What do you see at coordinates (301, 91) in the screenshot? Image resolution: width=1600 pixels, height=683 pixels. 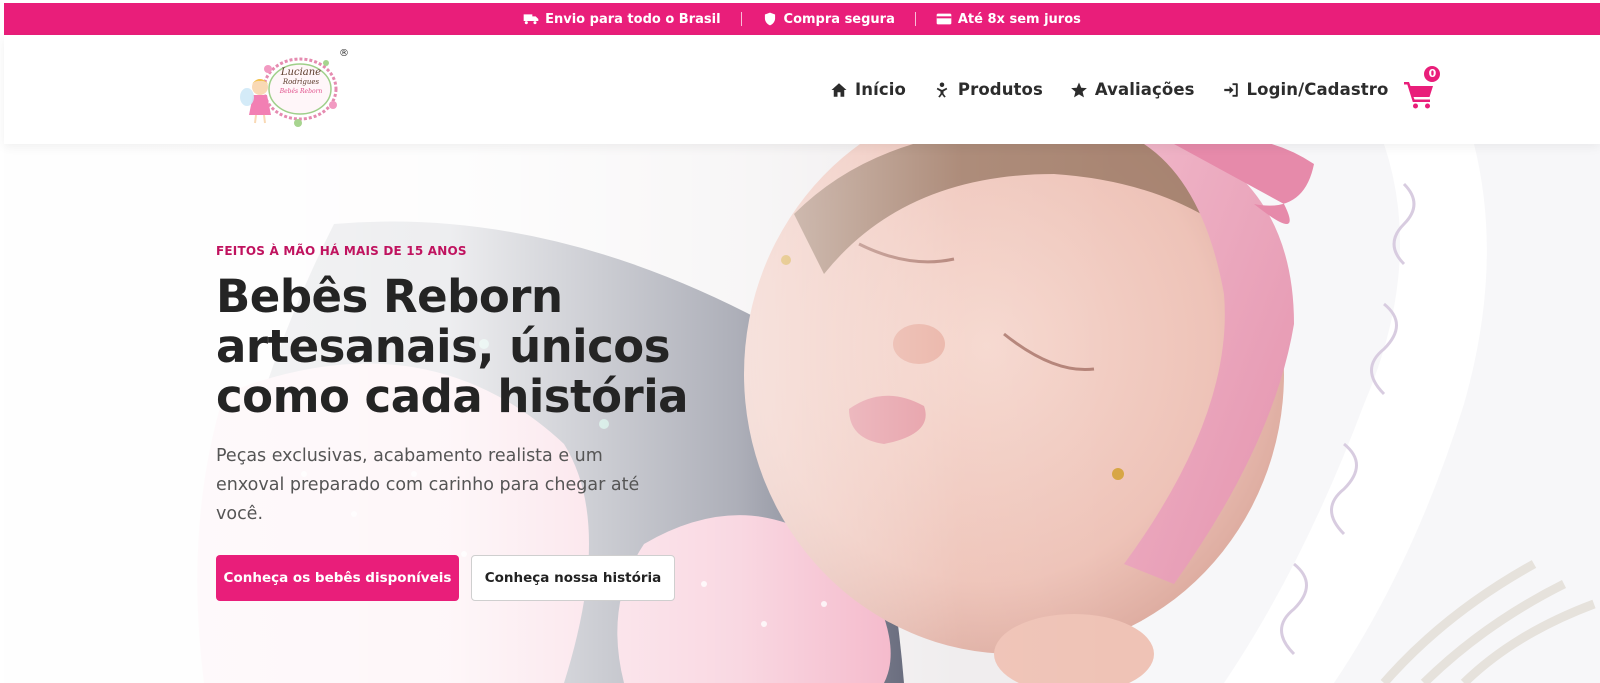 I see `logo-line-3: Bebês Reborn` at bounding box center [301, 91].